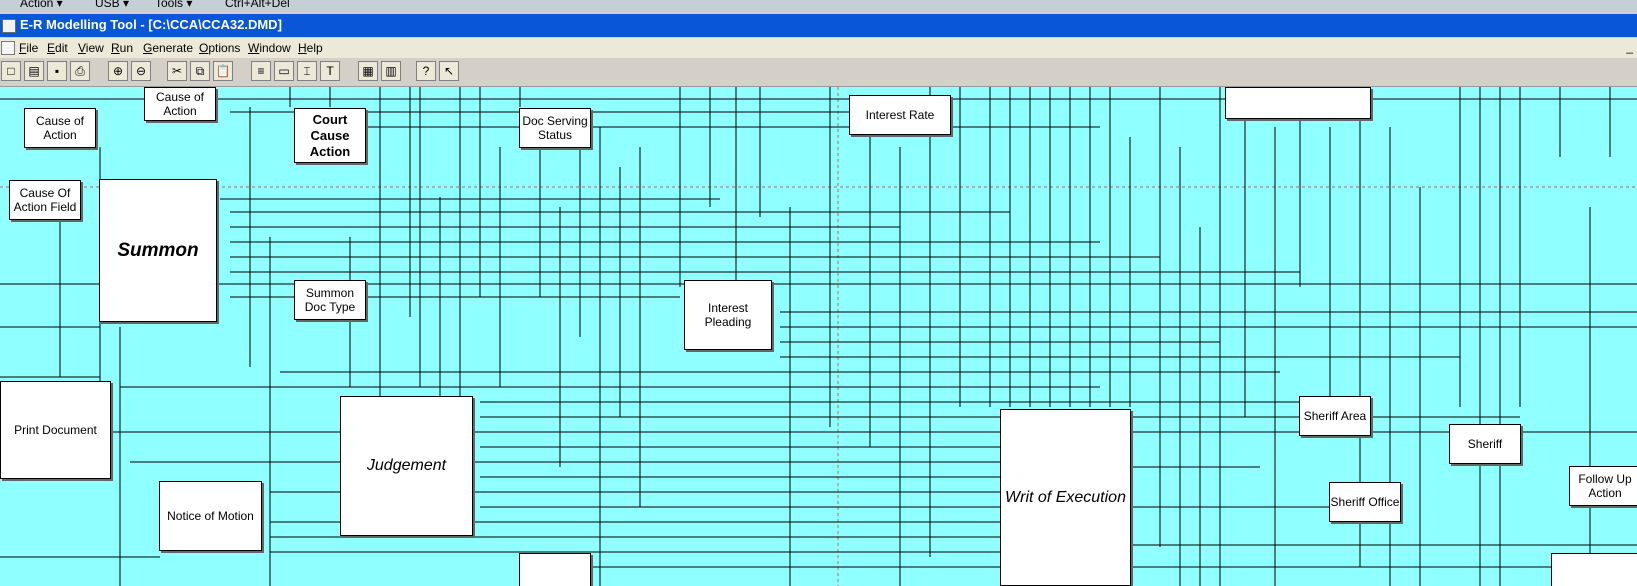 The image size is (1637, 586). Describe the element at coordinates (112, 5) in the screenshot. I see `usb-menu: USB ▾` at that location.